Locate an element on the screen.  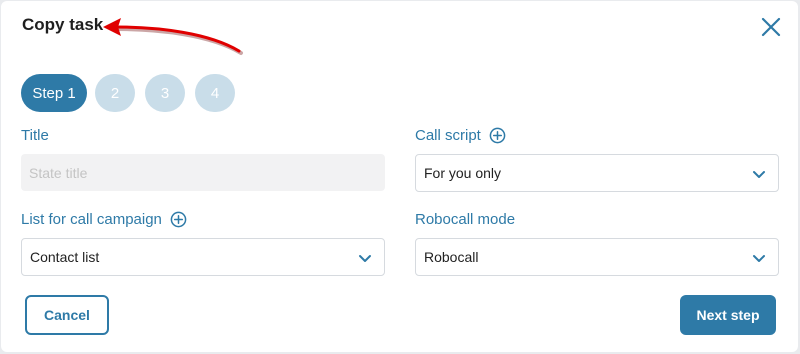
cancel-button: Cancel is located at coordinates (67, 315).